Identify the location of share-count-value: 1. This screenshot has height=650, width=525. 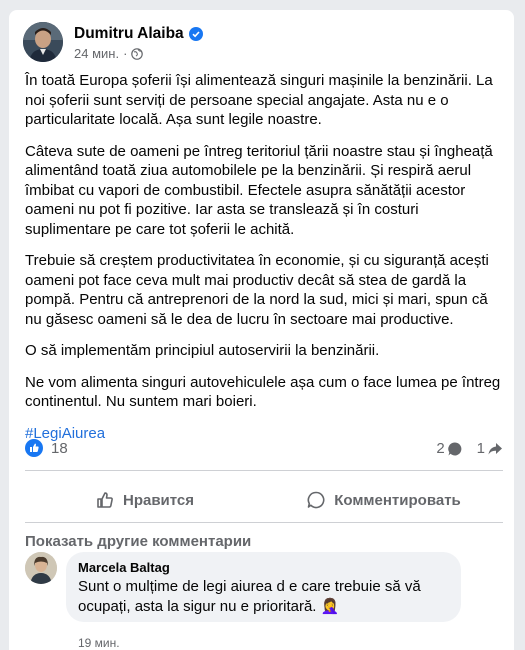
(480, 448).